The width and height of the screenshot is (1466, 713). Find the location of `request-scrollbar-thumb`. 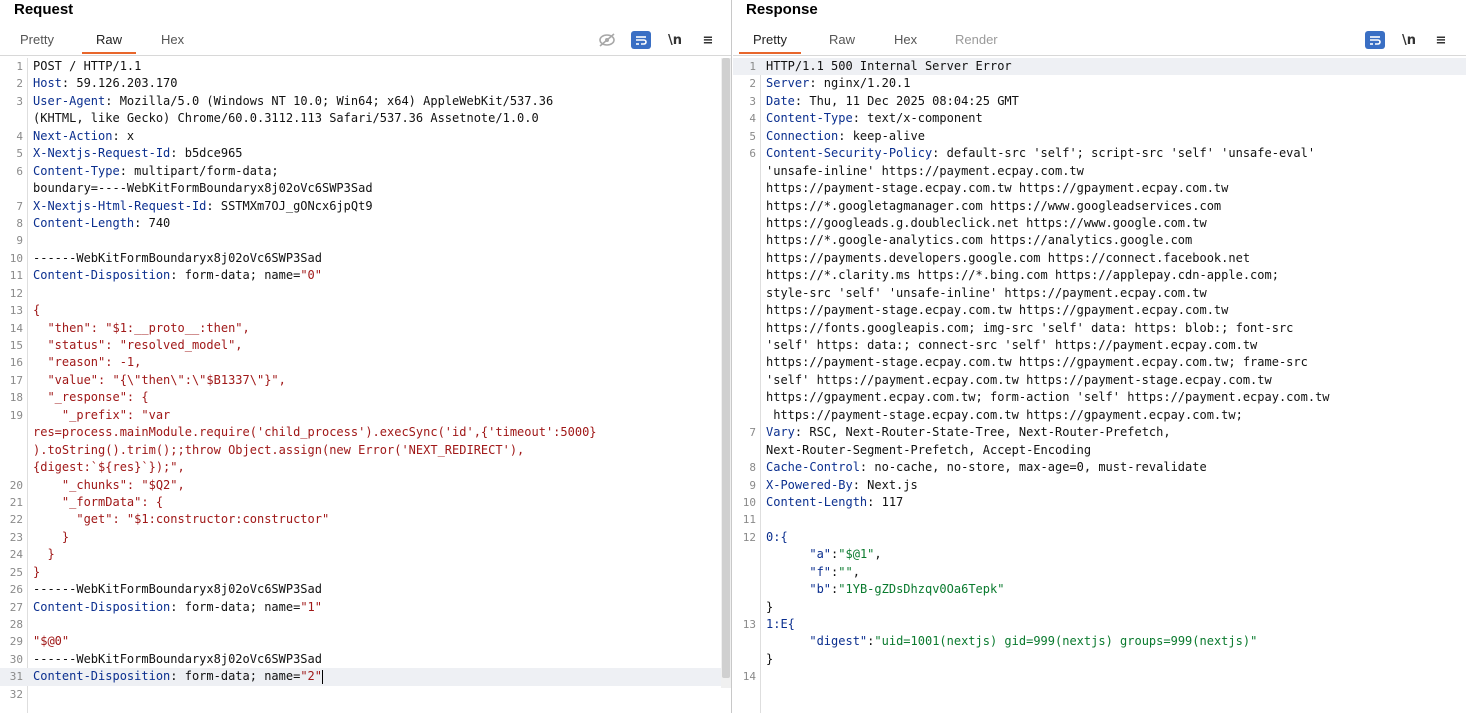

request-scrollbar-thumb is located at coordinates (726, 368).